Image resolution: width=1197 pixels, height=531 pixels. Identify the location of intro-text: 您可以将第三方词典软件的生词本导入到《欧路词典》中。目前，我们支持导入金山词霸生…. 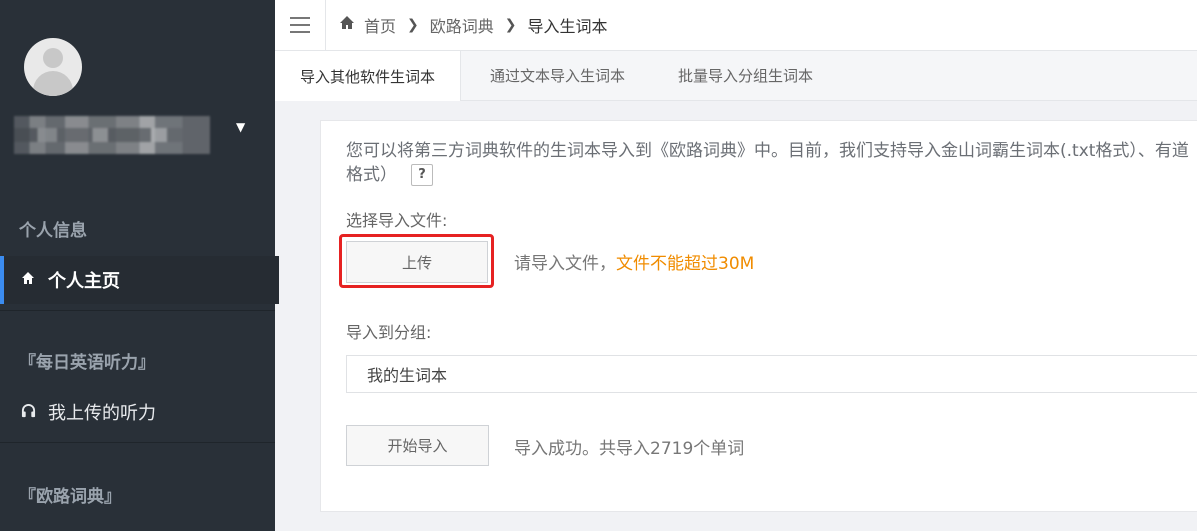
(771, 163).